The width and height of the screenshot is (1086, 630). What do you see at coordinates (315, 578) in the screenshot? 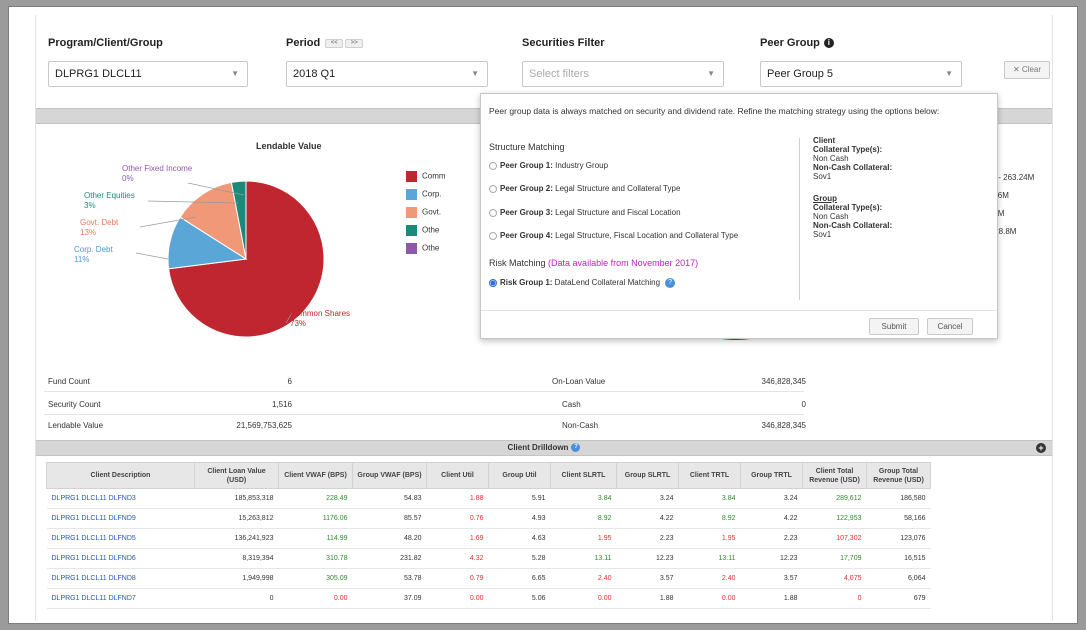
I see `table-cell: 305.09` at bounding box center [315, 578].